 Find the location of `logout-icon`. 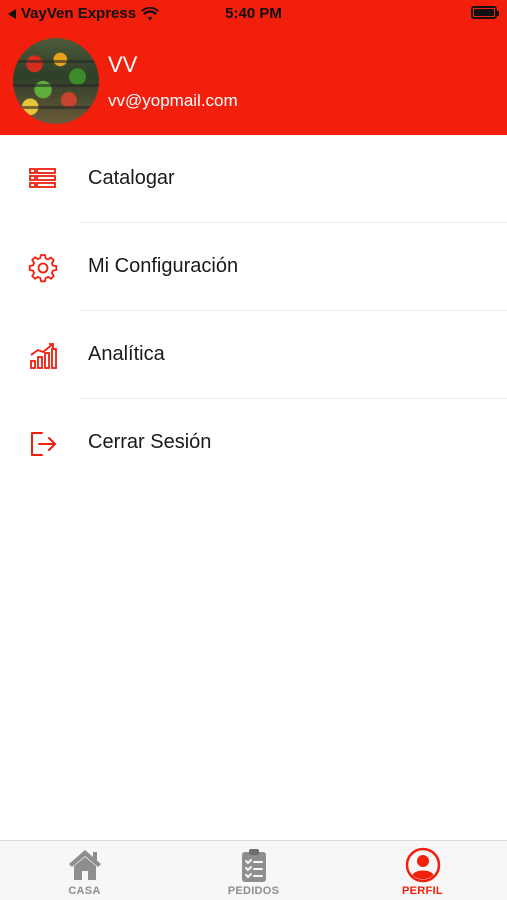

logout-icon is located at coordinates (43, 444).